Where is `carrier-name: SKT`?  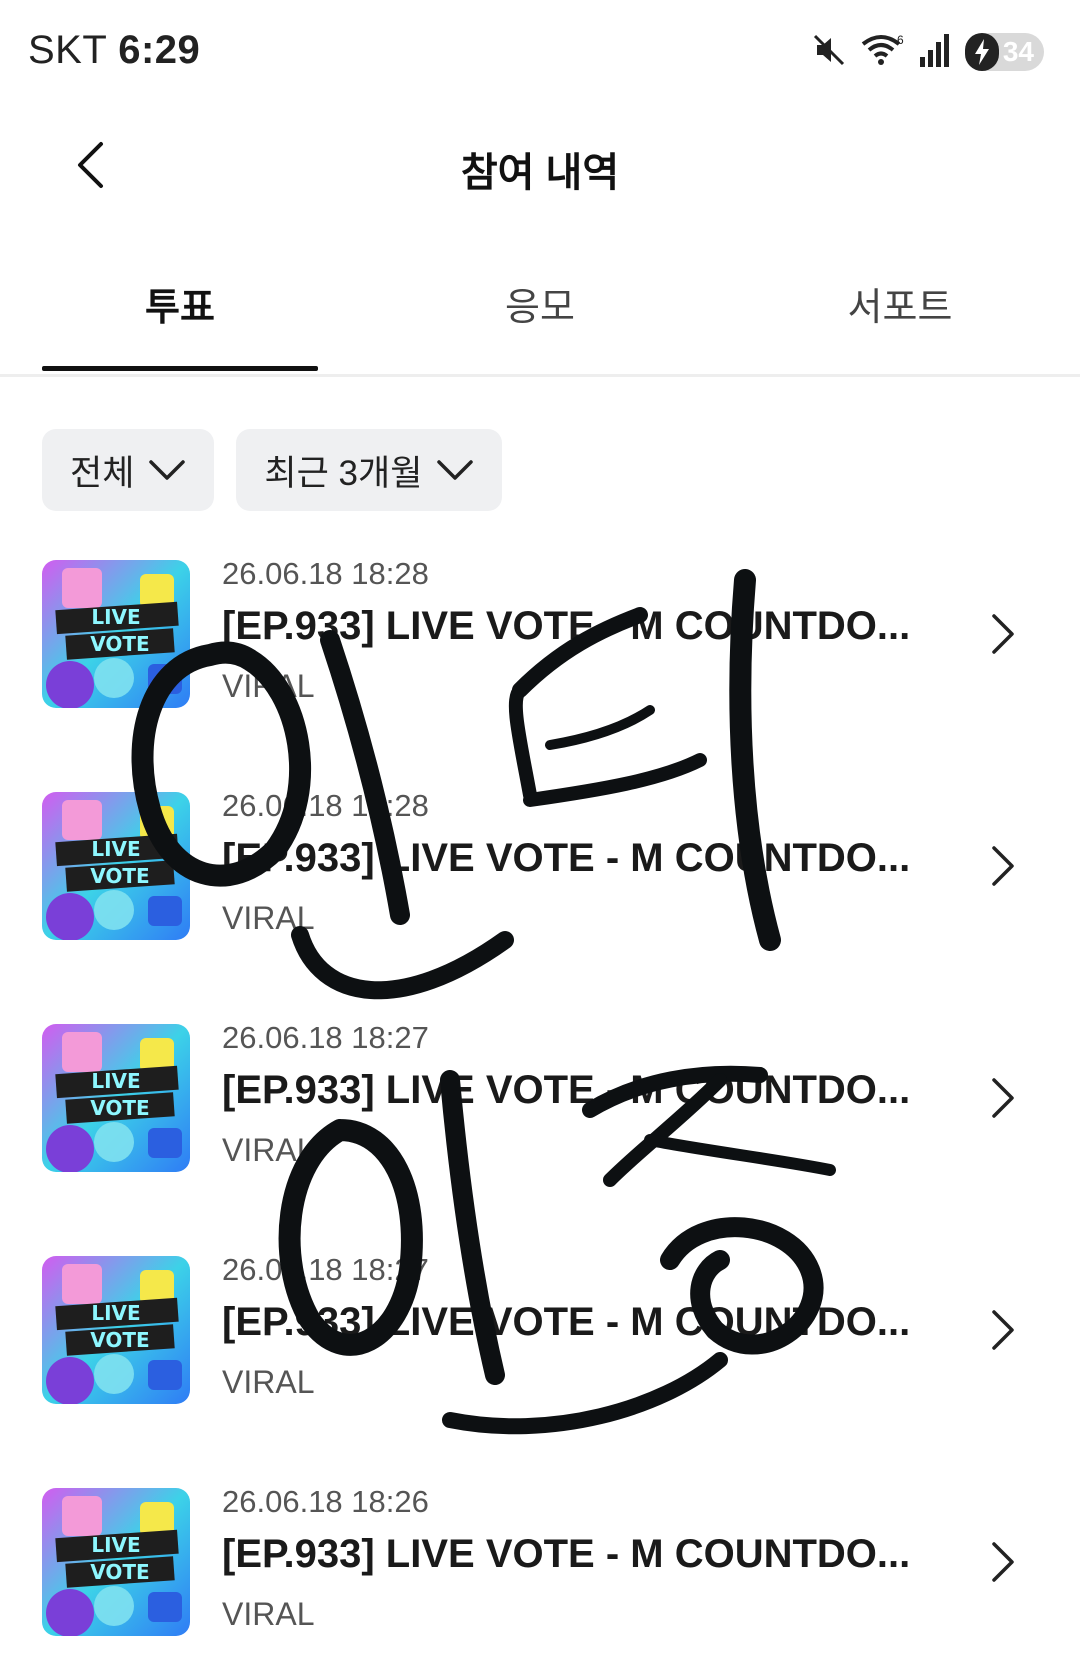
carrier-name: SKT is located at coordinates (67, 50).